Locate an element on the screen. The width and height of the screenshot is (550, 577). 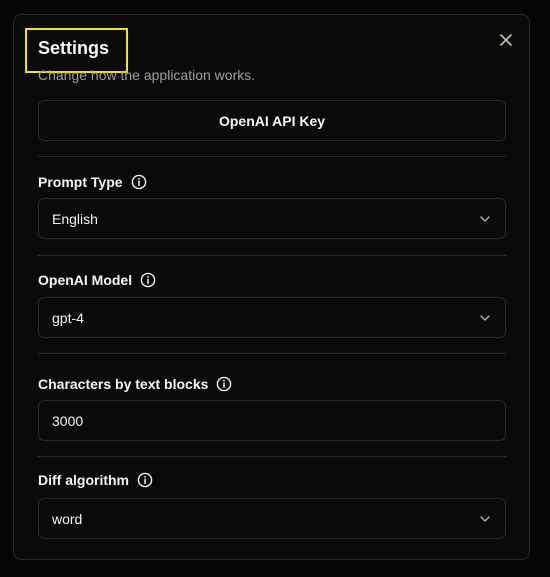
diff-algorithm-label-row: Diff algorithm is located at coordinates (95, 480).